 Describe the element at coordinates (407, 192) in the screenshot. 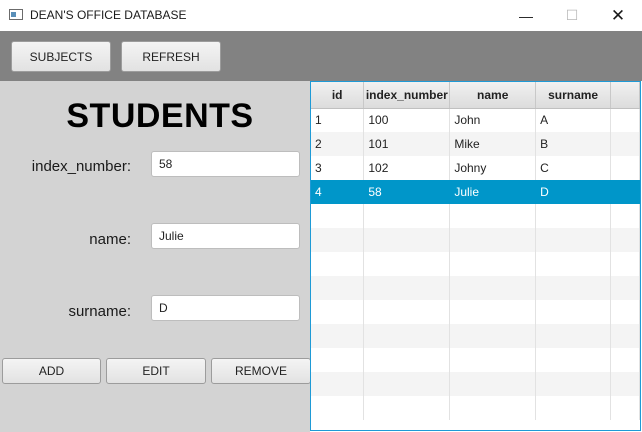

I see `table-cell: 58` at that location.